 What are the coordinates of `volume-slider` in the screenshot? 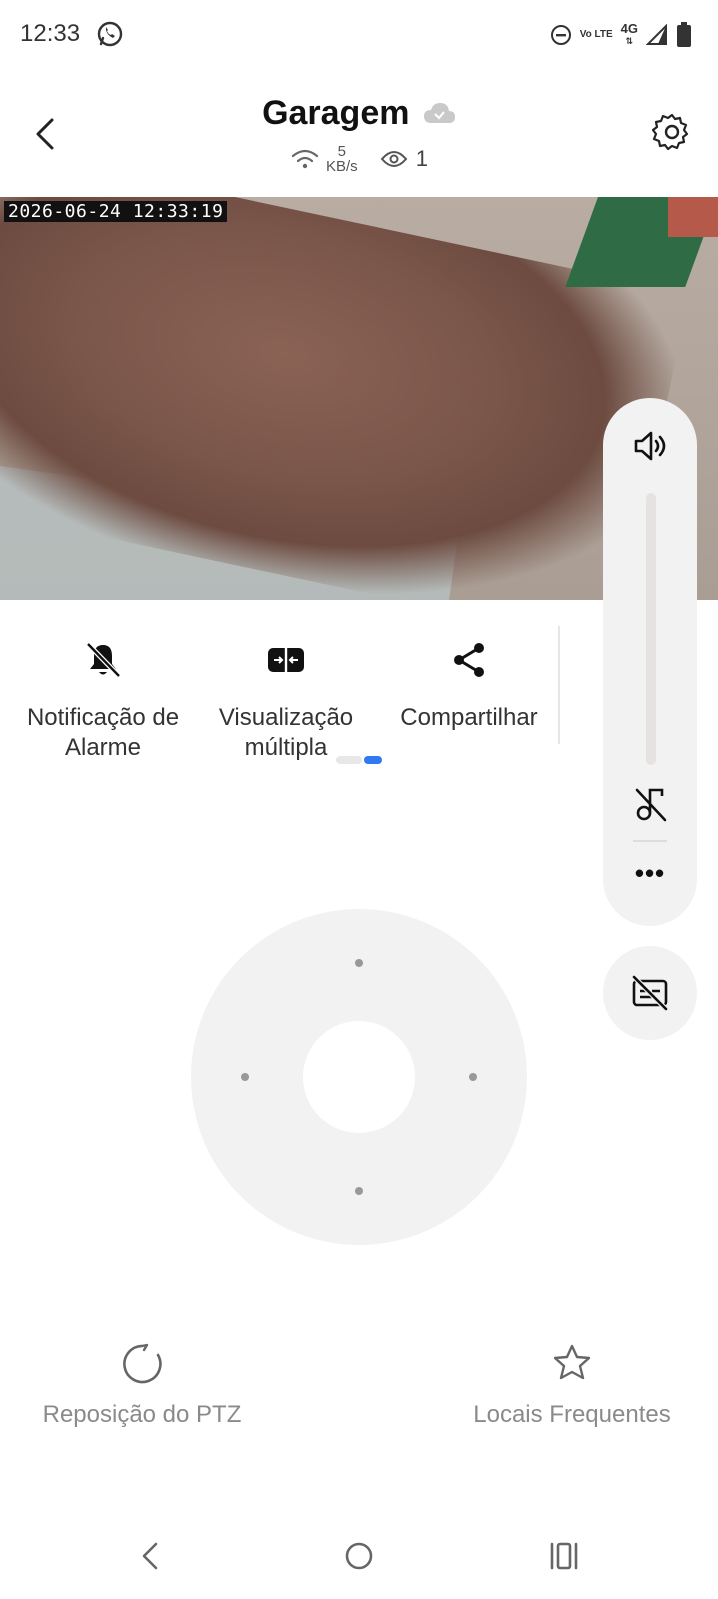 It's located at (651, 629).